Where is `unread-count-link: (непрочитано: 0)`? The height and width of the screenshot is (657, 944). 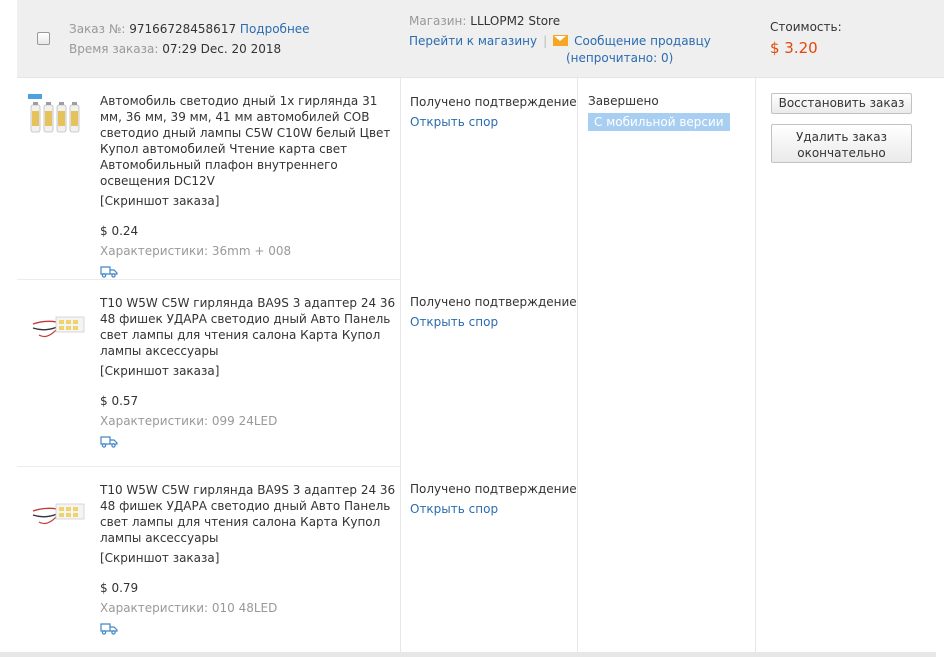 unread-count-link: (непрочитано: 0) is located at coordinates (619, 58).